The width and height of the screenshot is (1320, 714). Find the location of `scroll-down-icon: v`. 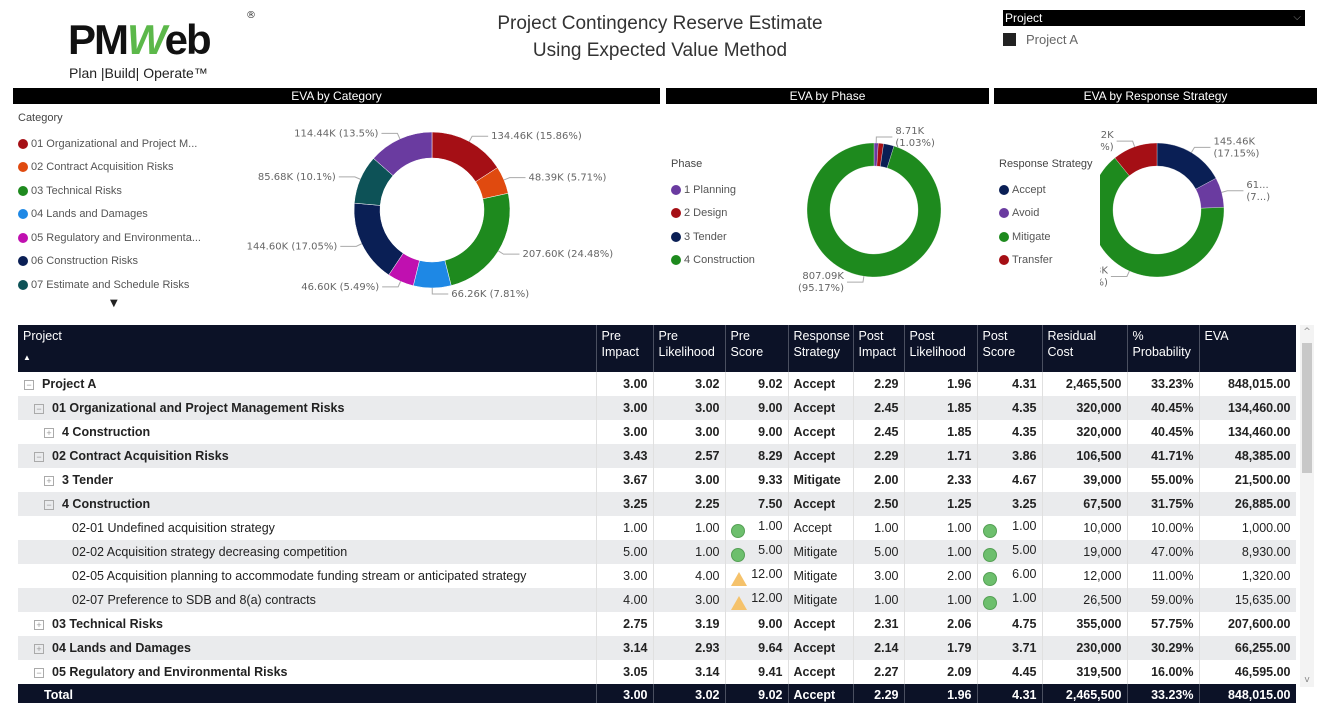

scroll-down-icon: v is located at coordinates (1307, 680).